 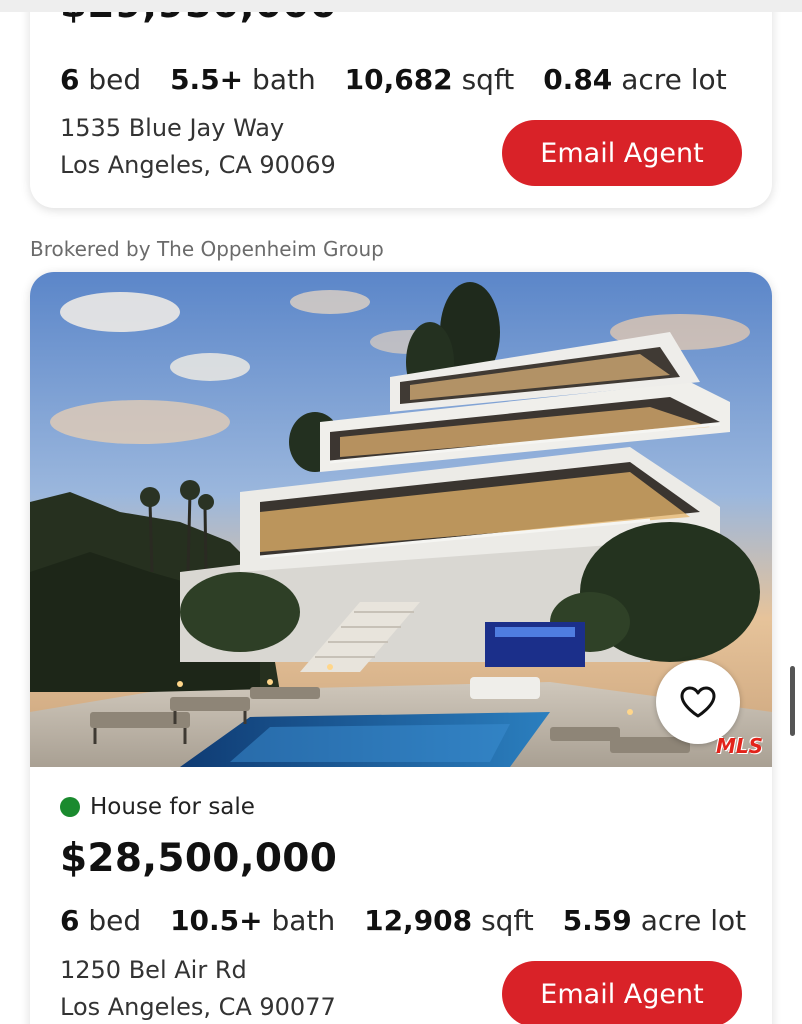 I want to click on sqft-count: 10,682, so click(x=398, y=79).